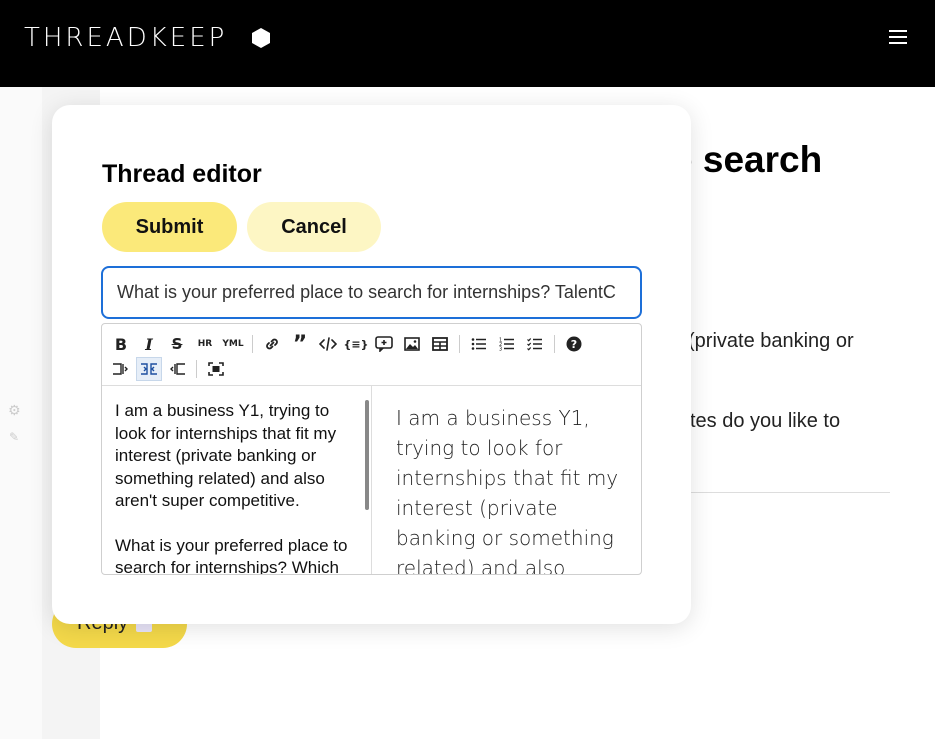 Image resolution: width=935 pixels, height=739 pixels. I want to click on cancel-button: Cancel, so click(314, 227).